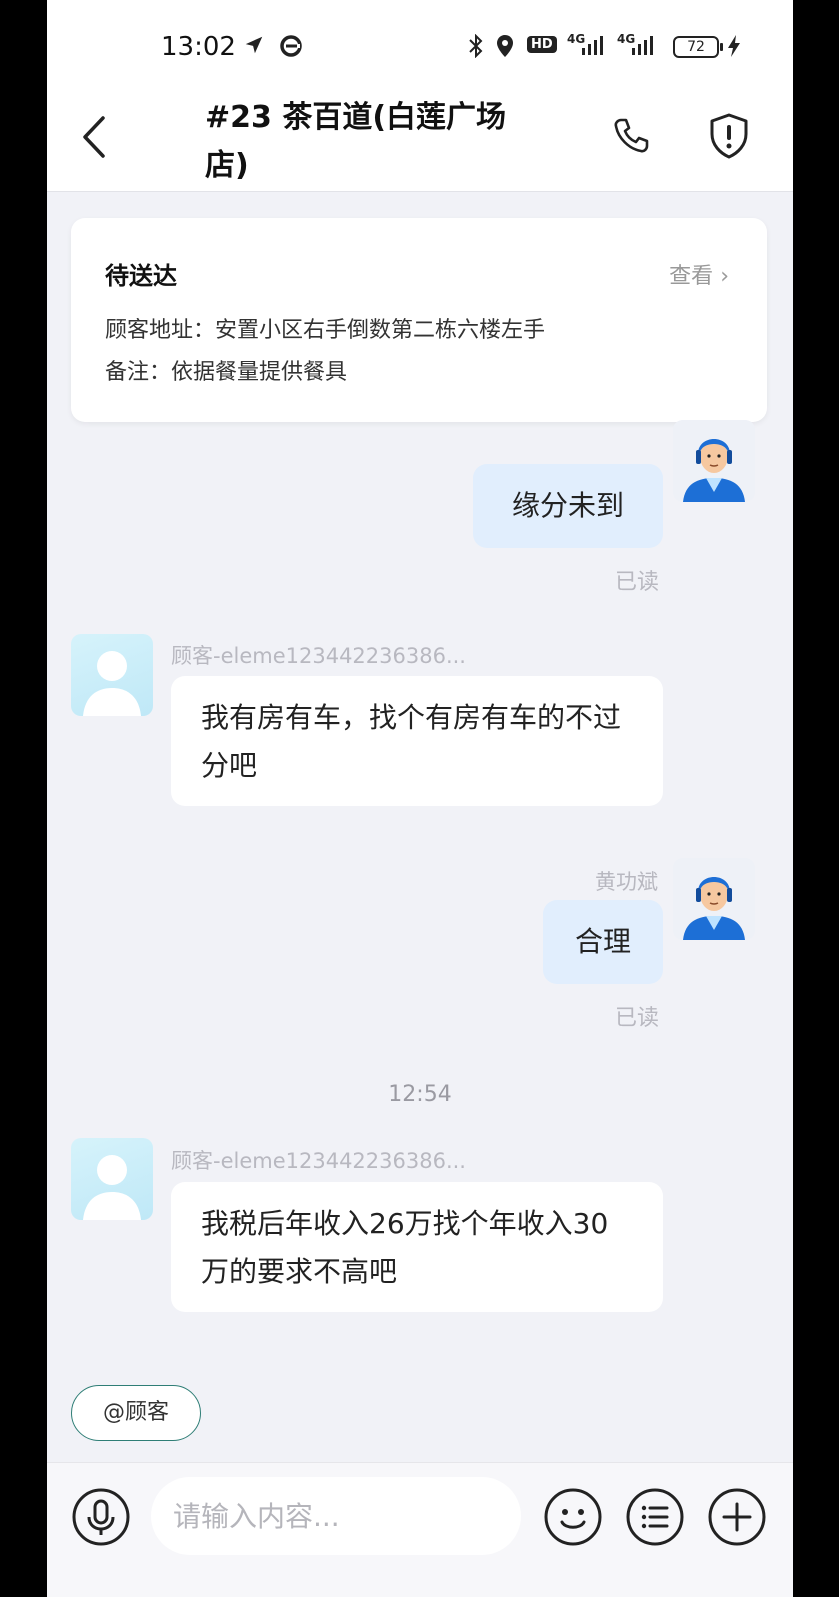 The height and width of the screenshot is (1597, 839). I want to click on back-button, so click(95, 137).